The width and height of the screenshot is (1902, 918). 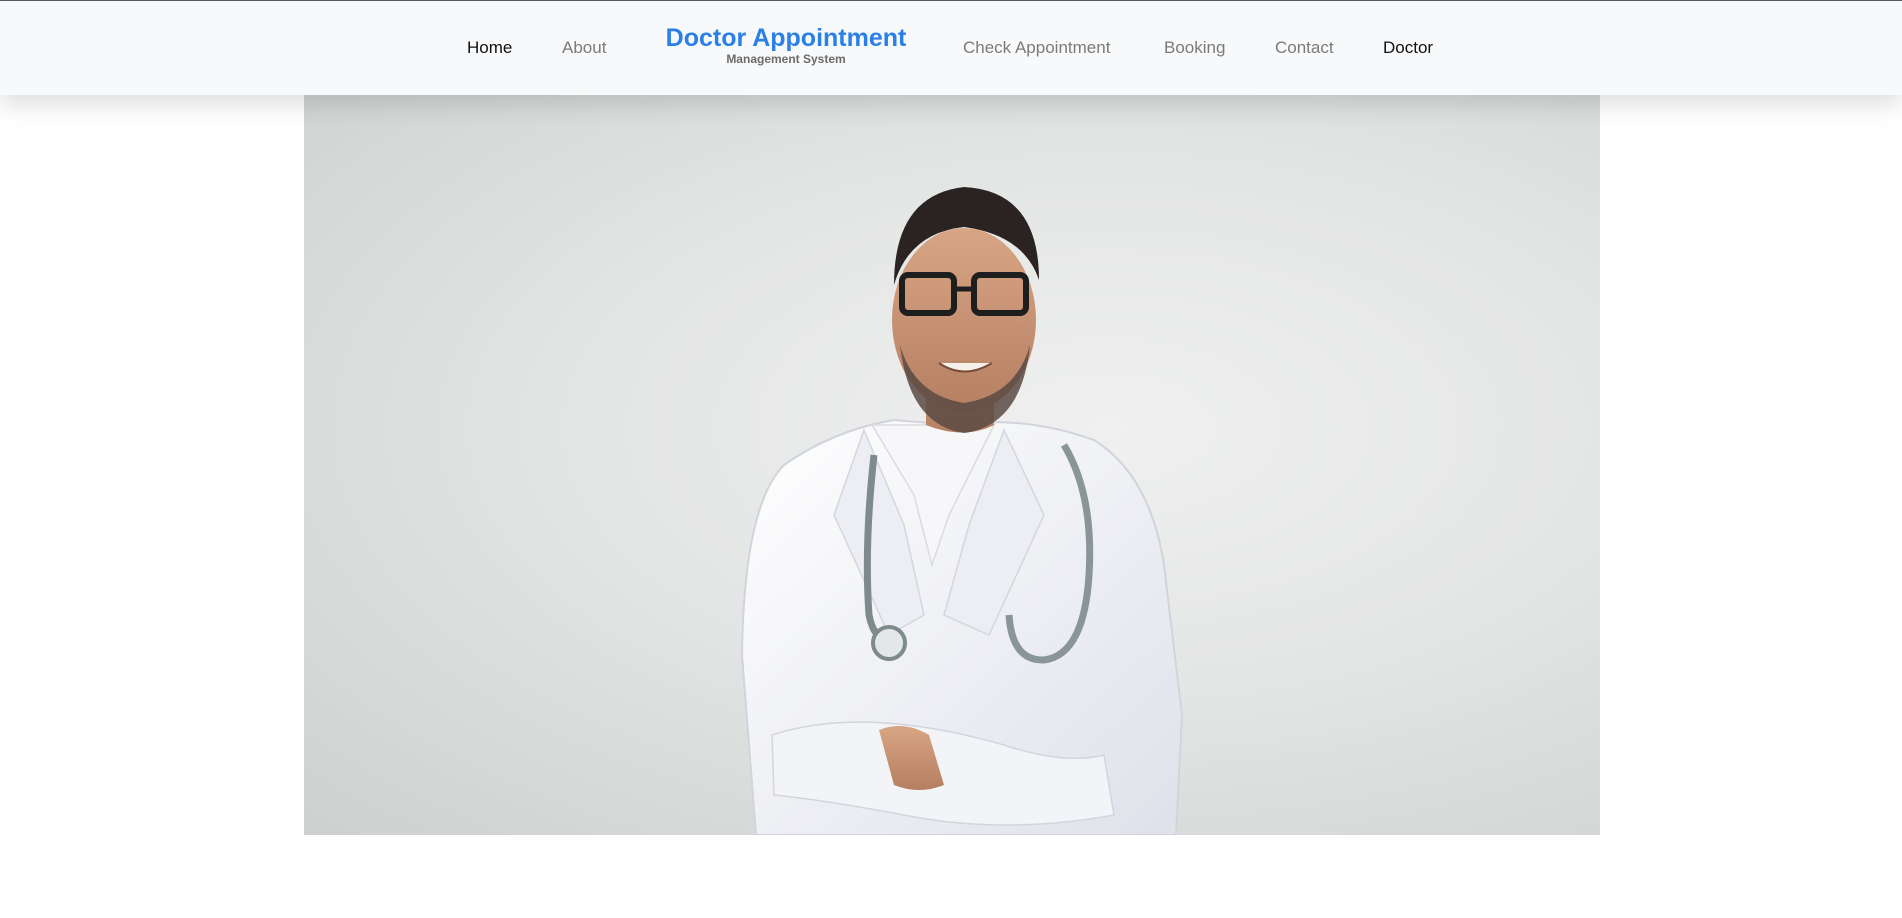 What do you see at coordinates (584, 48) in the screenshot?
I see `nav-link-about: About` at bounding box center [584, 48].